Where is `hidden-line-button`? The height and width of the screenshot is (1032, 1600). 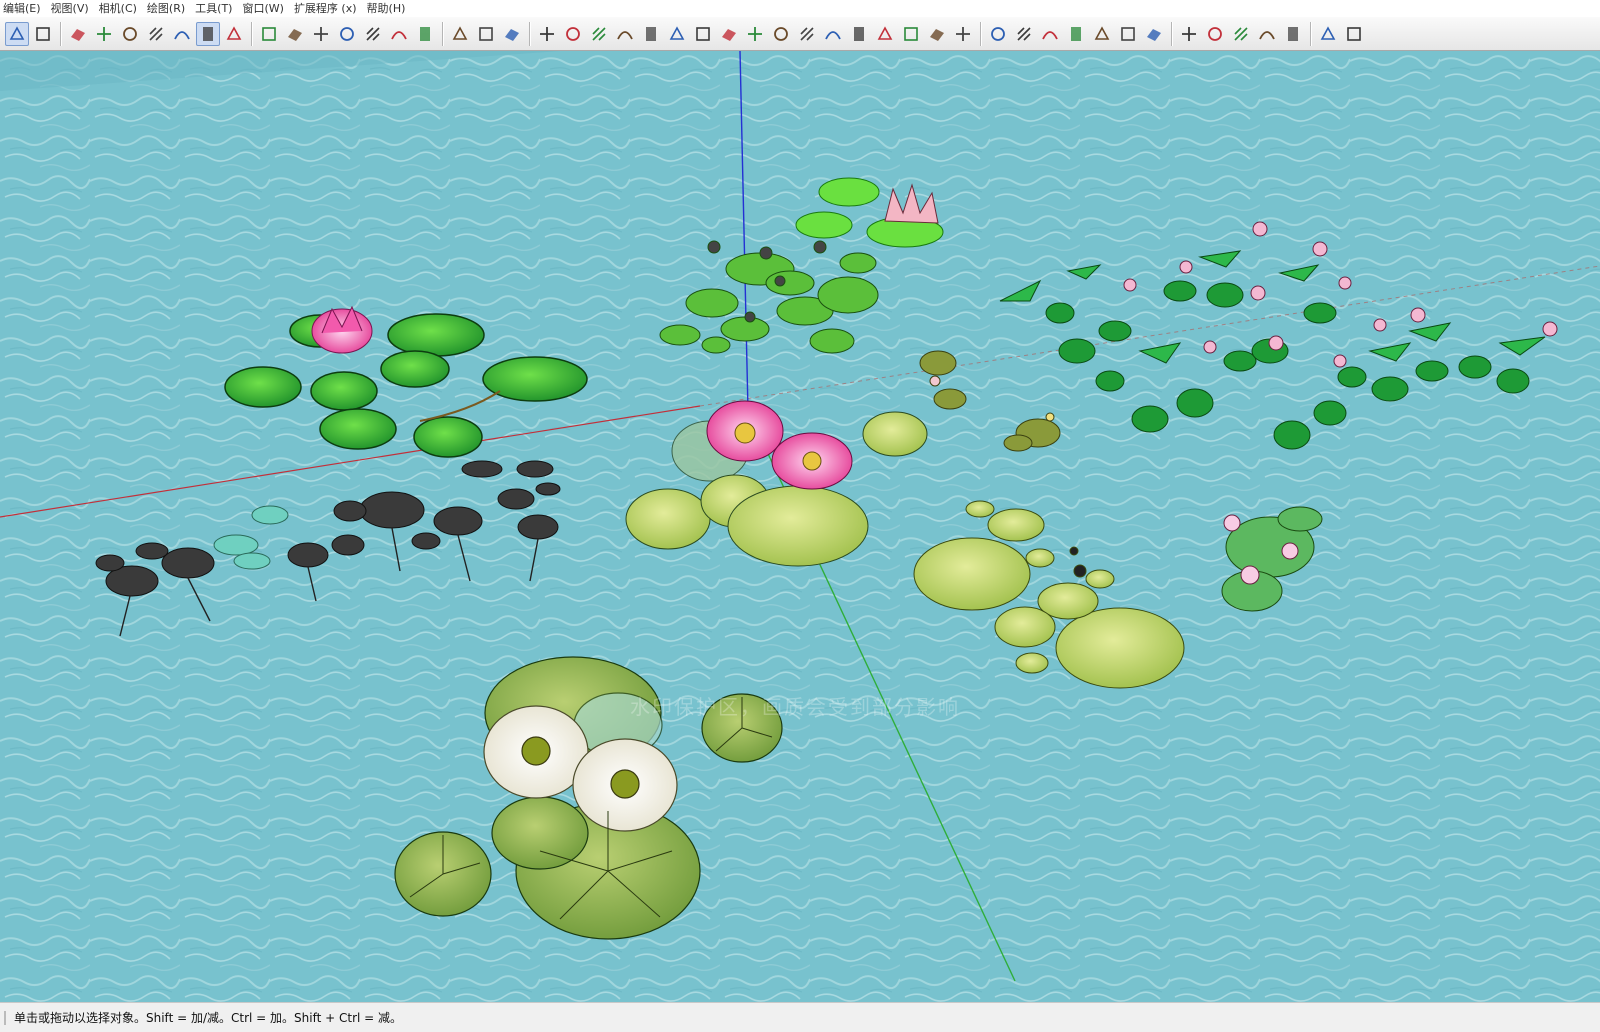 hidden-line-button is located at coordinates (156, 34).